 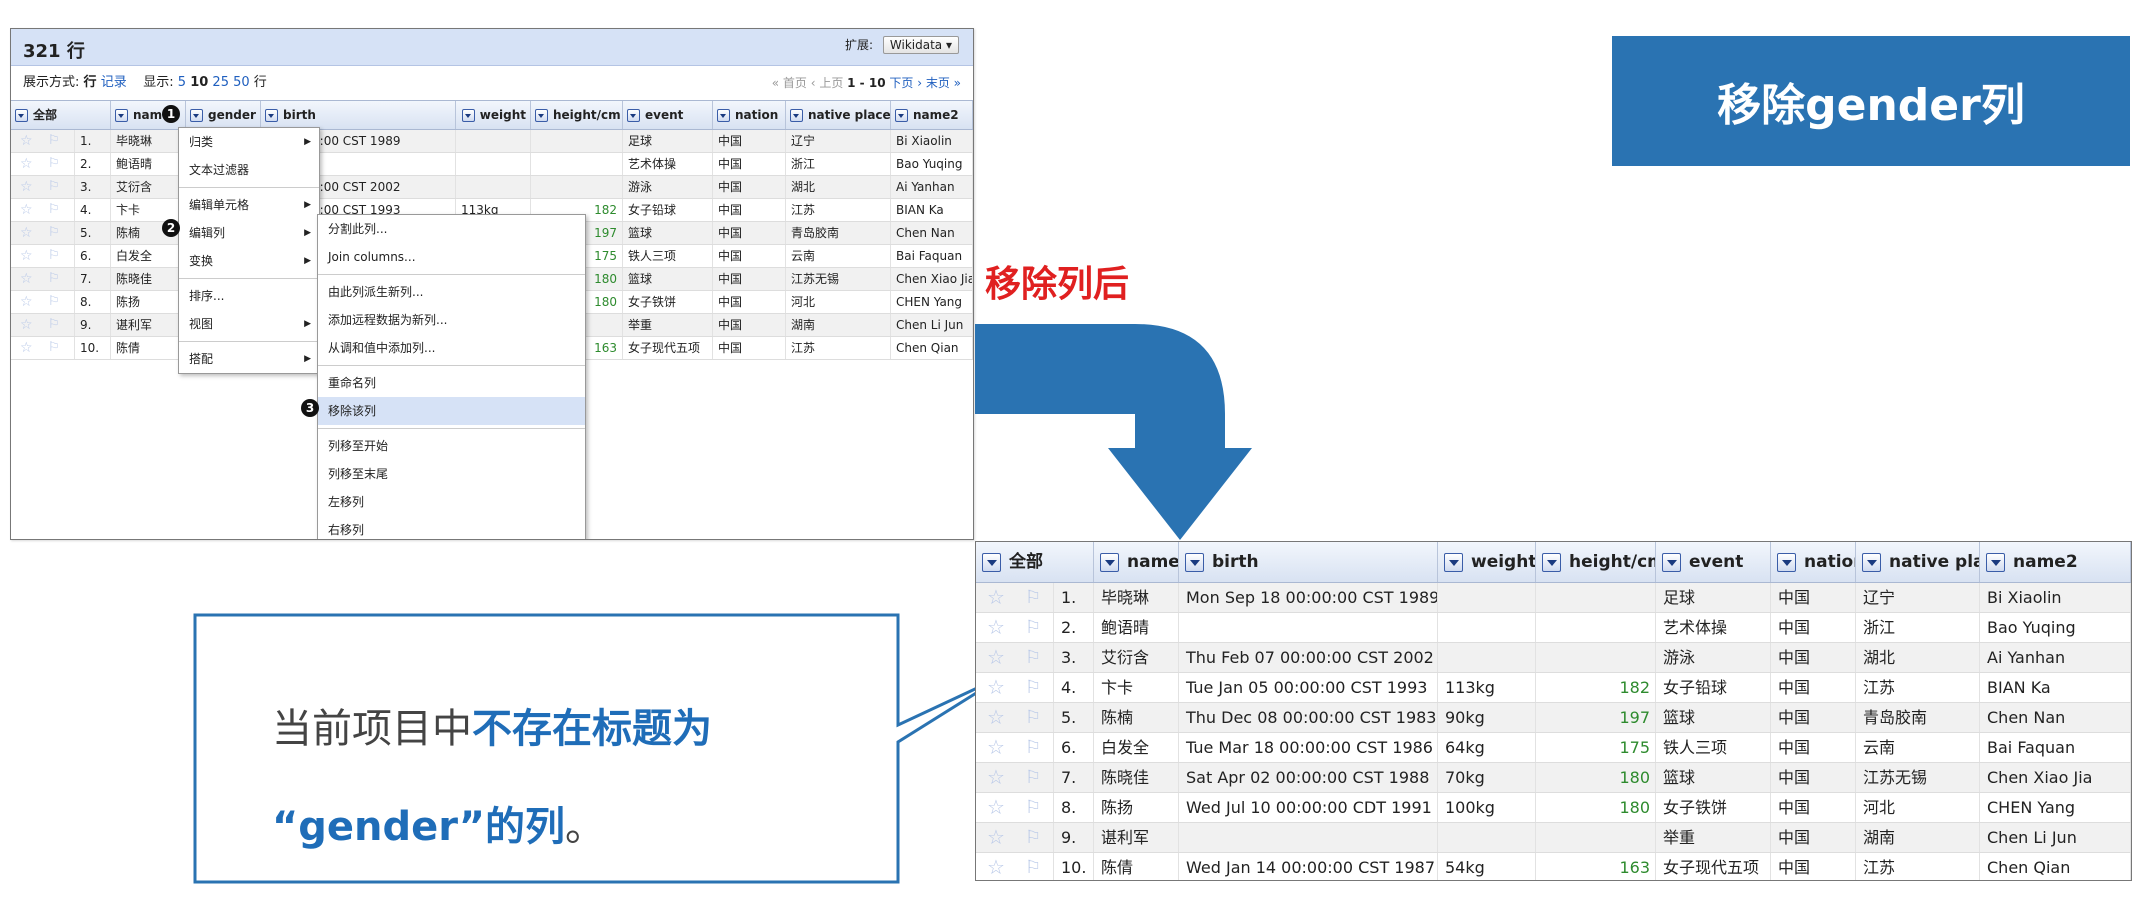 I want to click on callout-normal: 当前项目中, so click(x=372, y=729).